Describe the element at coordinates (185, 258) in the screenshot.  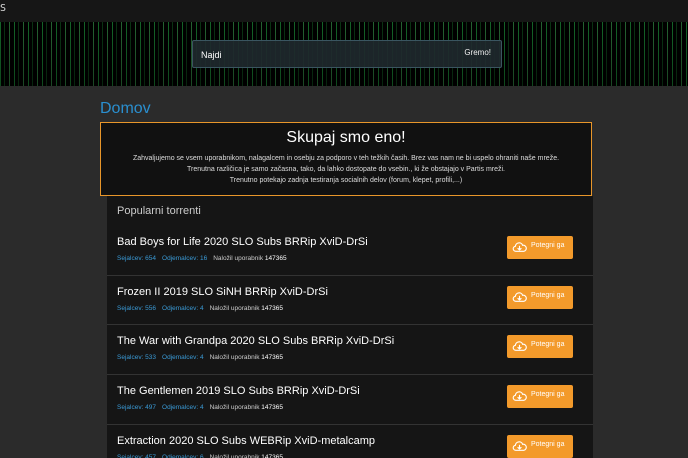
I see `leechers-count: Odjemalcev: 16` at that location.